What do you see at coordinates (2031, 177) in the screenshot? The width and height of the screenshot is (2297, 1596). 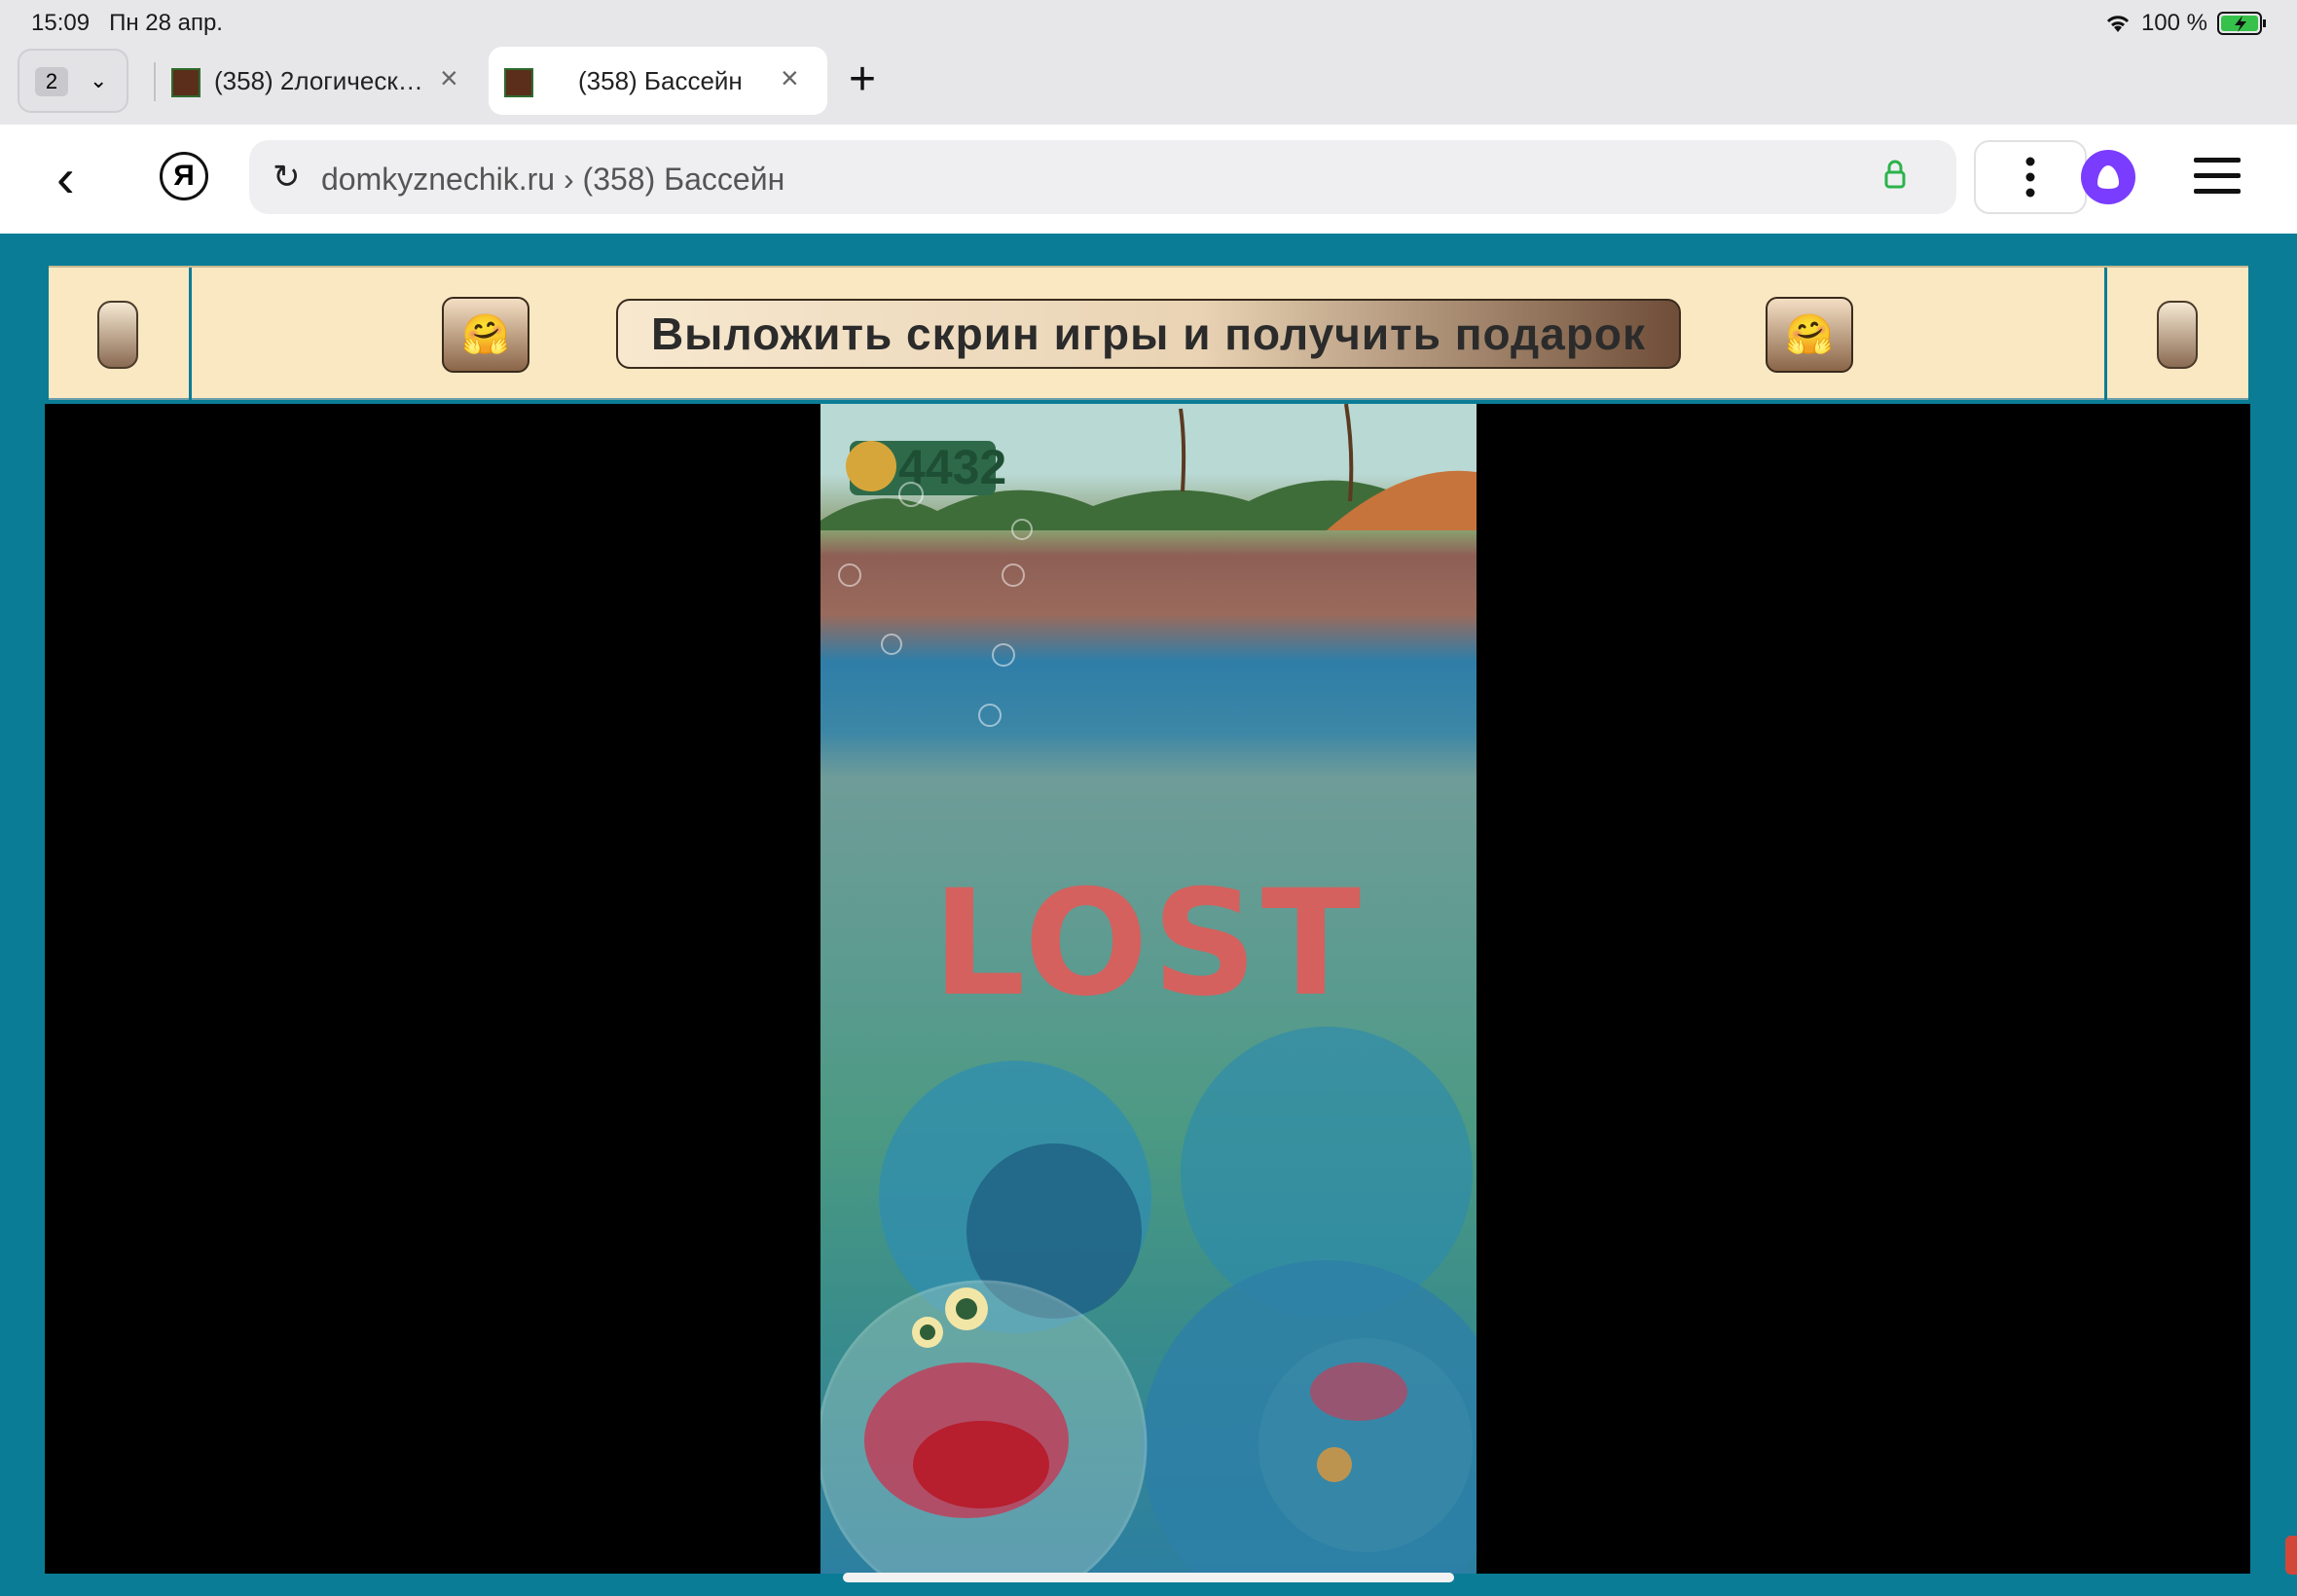 I see `more-vertical-icon` at bounding box center [2031, 177].